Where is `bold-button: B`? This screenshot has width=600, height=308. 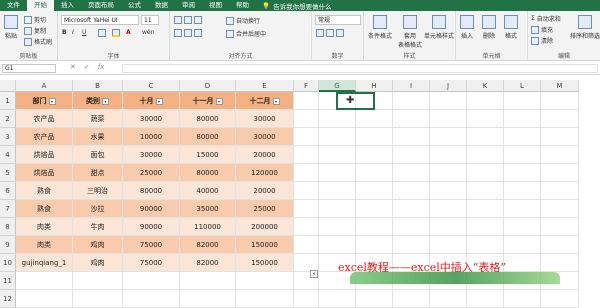
bold-button: B is located at coordinates (64, 32).